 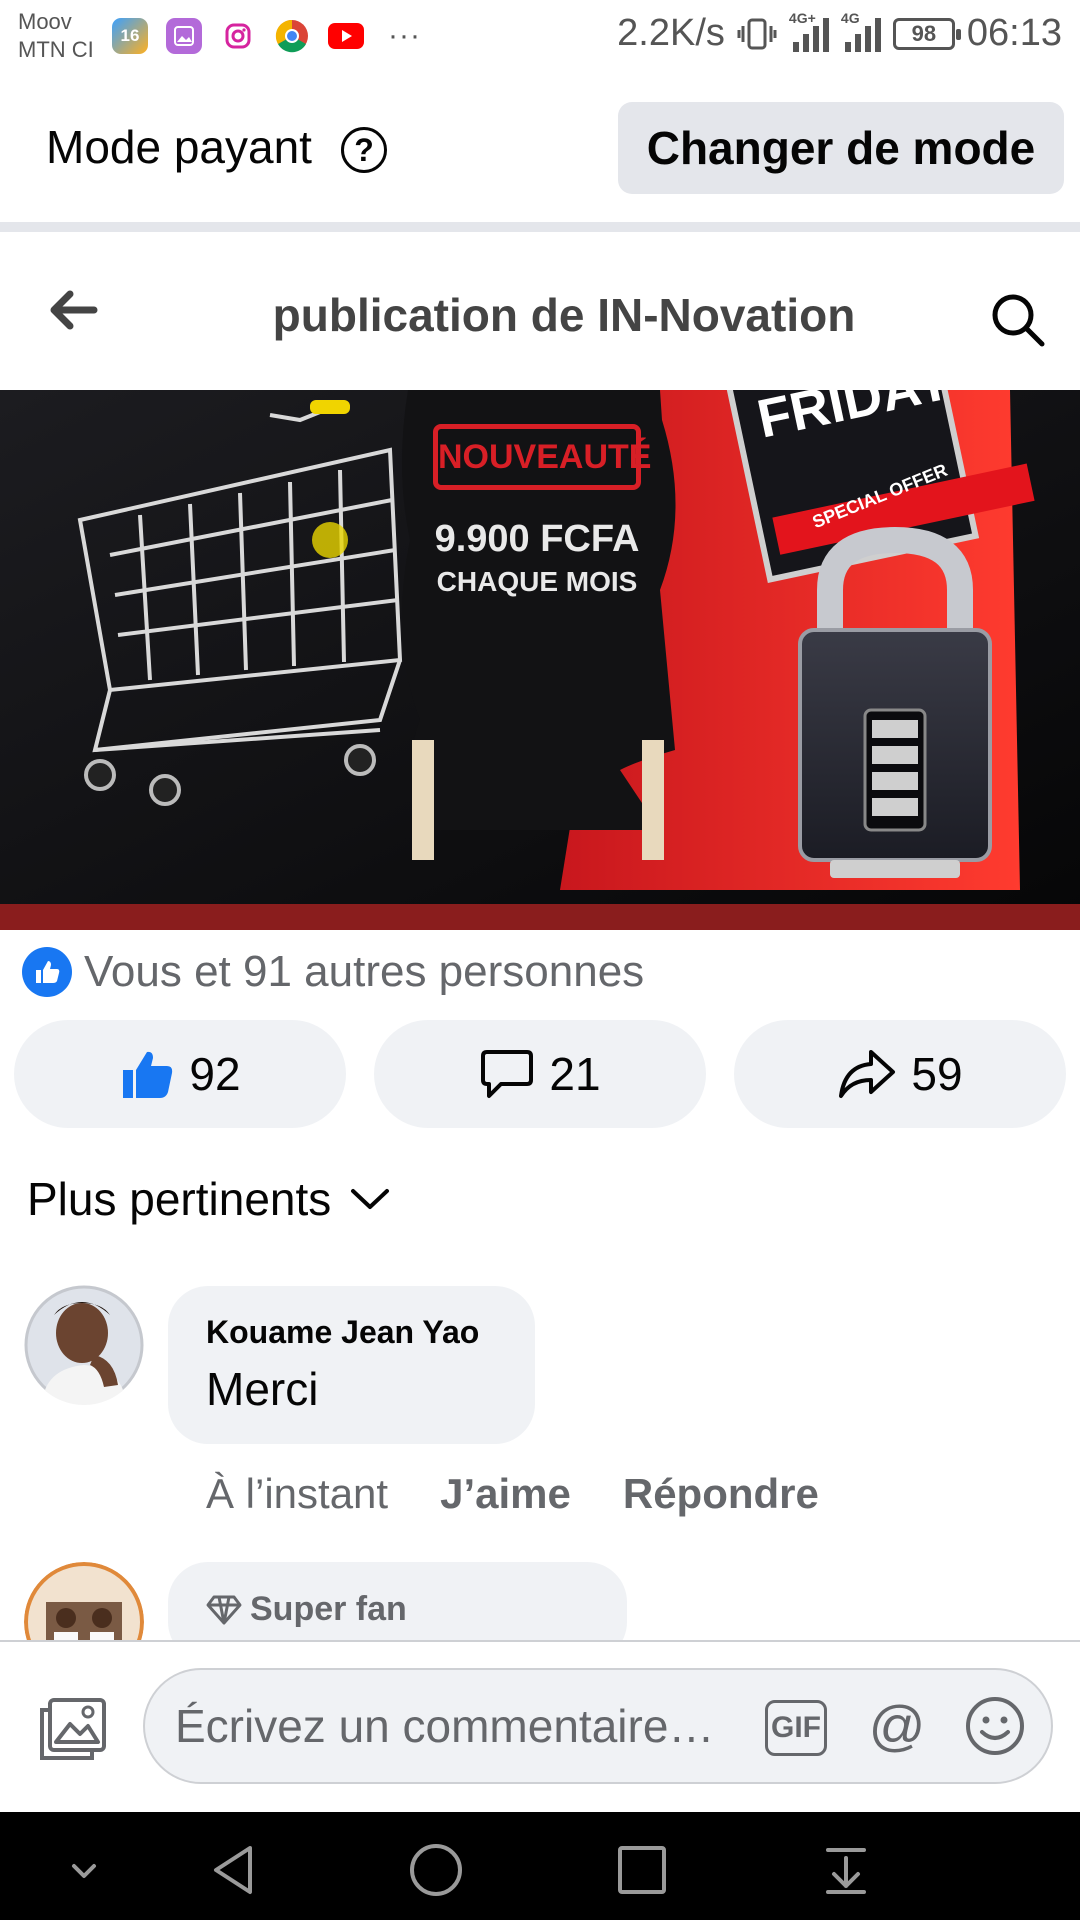 I want to click on square-recents-icon, so click(x=642, y=1870).